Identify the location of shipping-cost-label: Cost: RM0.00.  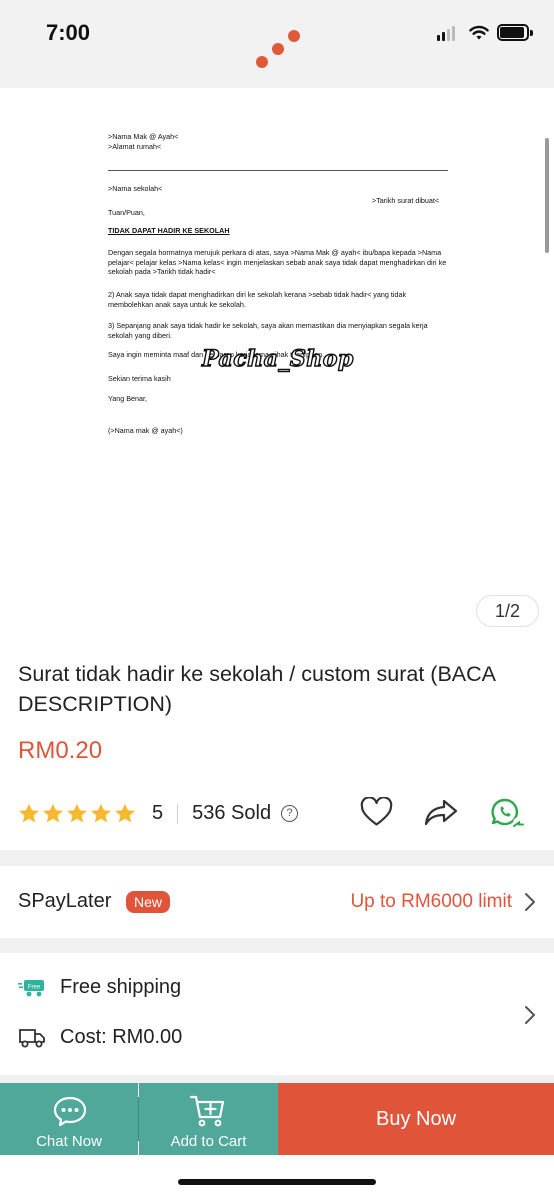
(121, 1037).